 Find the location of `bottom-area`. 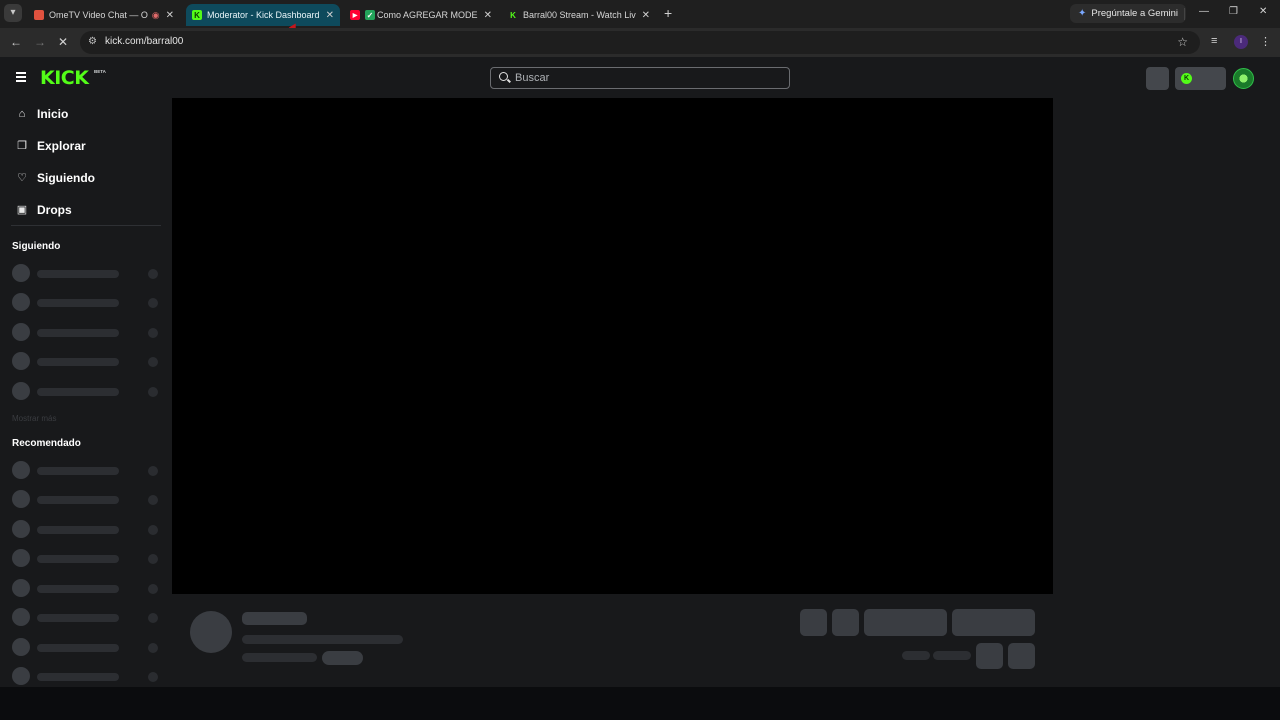

bottom-area is located at coordinates (640, 703).